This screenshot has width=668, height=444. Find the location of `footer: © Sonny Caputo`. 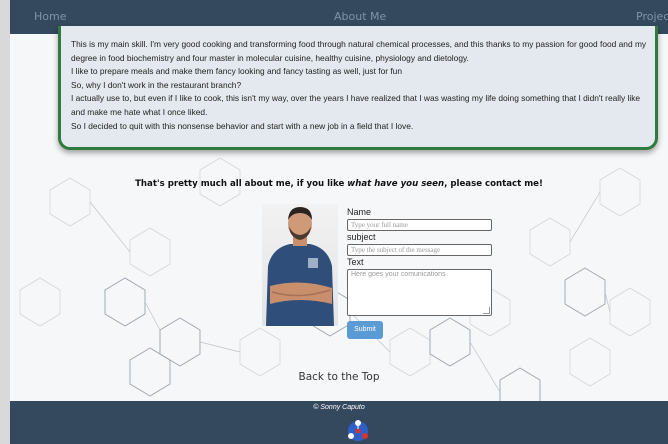

footer: © Sonny Caputo is located at coordinates (339, 422).